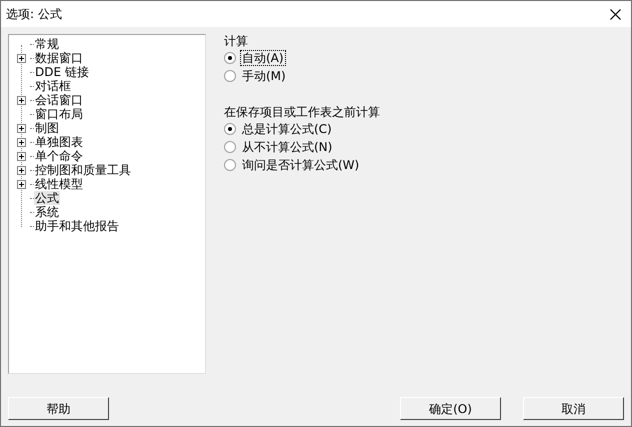 This screenshot has width=632, height=427. I want to click on radio-label: 总是计算公式(C), so click(287, 129).